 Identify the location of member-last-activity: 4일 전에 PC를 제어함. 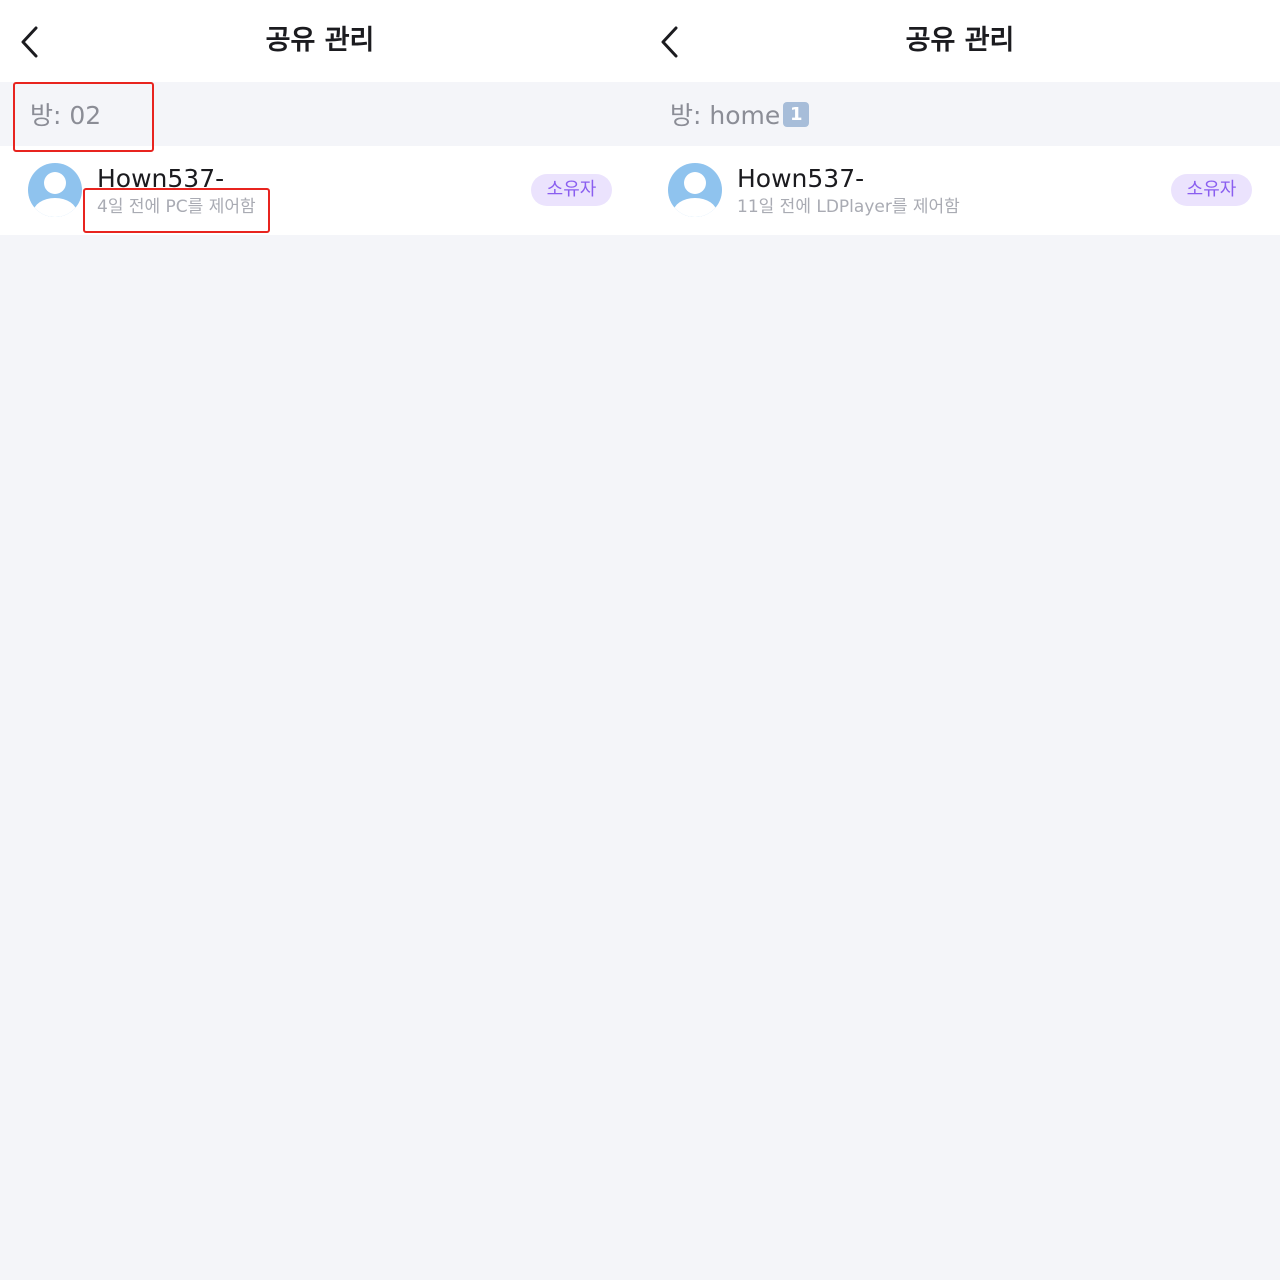
(176, 207).